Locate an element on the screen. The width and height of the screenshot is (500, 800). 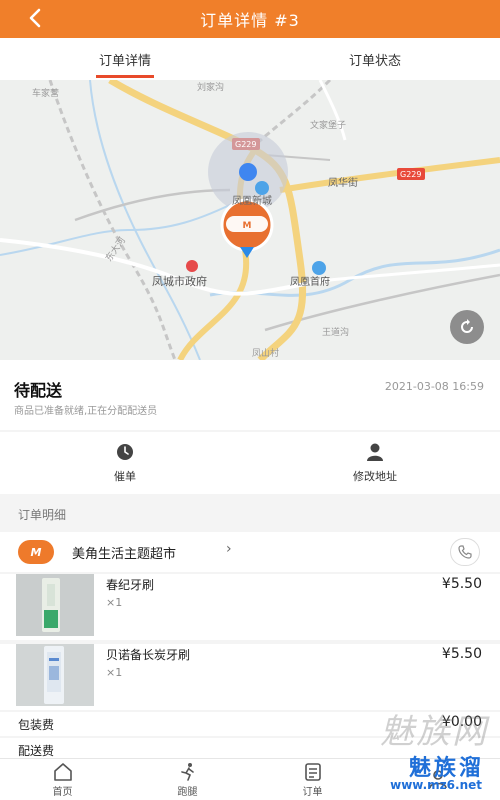
tab-label: 订单状态 is located at coordinates (374, 61).